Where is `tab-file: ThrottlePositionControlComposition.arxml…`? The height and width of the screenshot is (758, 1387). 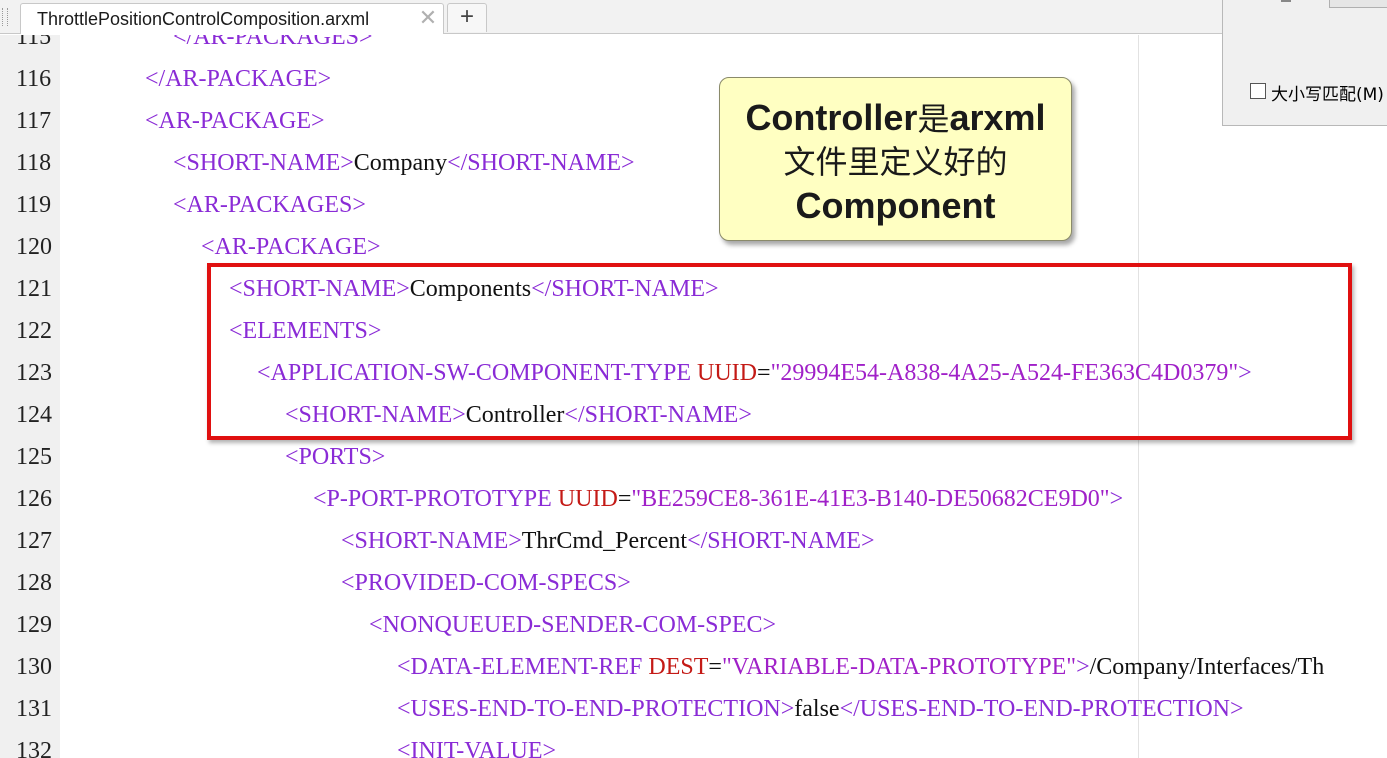
tab-file: ThrottlePositionControlComposition.arxml… is located at coordinates (232, 18).